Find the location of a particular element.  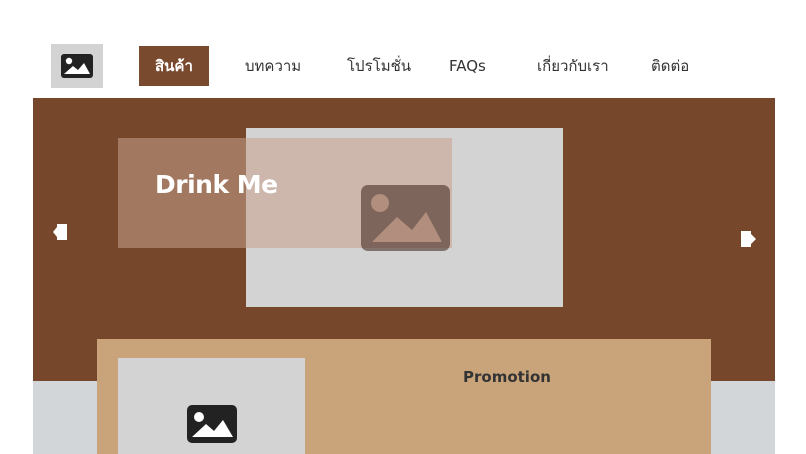

nav-item-promotions: โปรโมชั่น is located at coordinates (379, 66).